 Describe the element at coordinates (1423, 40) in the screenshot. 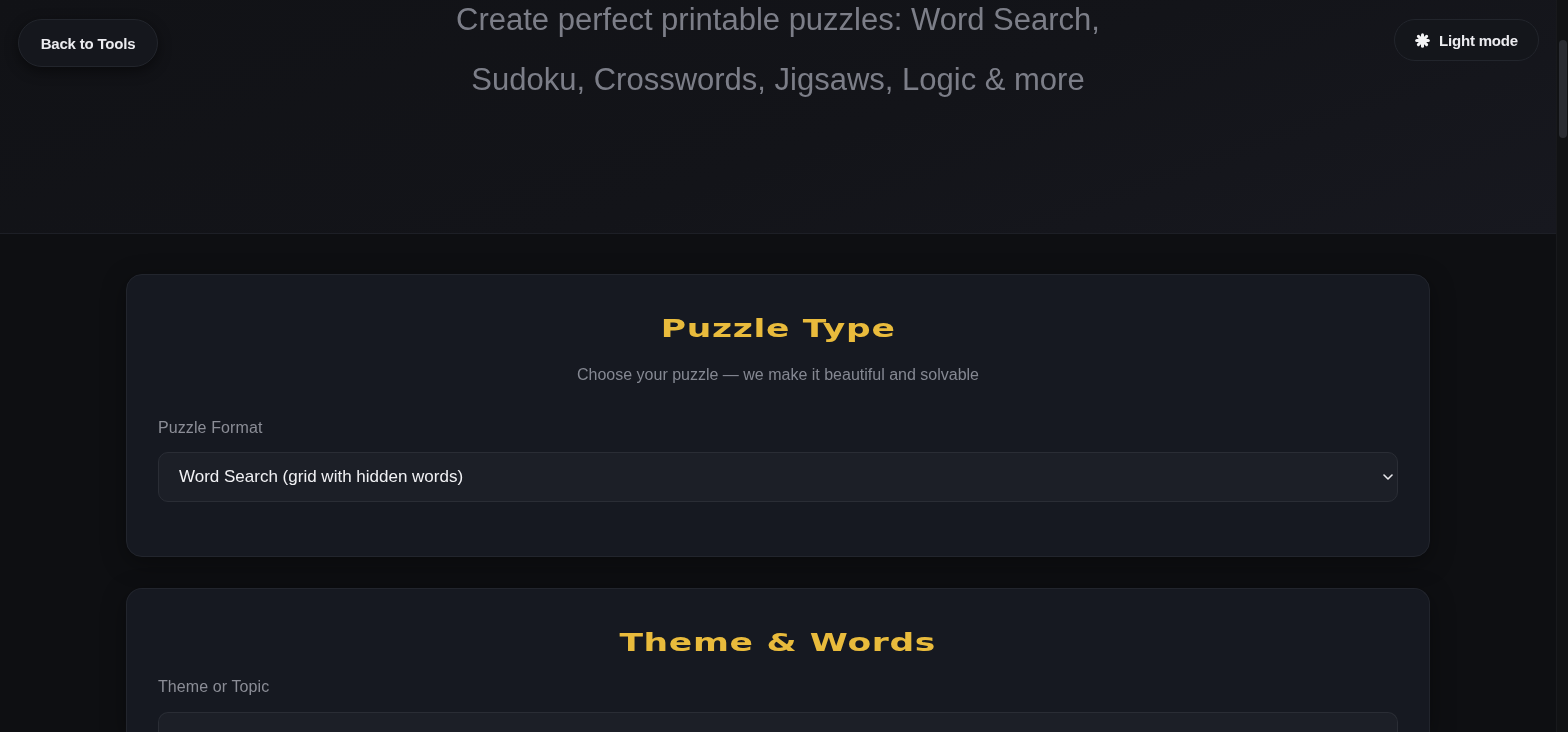

I see `asterisk-icon` at that location.